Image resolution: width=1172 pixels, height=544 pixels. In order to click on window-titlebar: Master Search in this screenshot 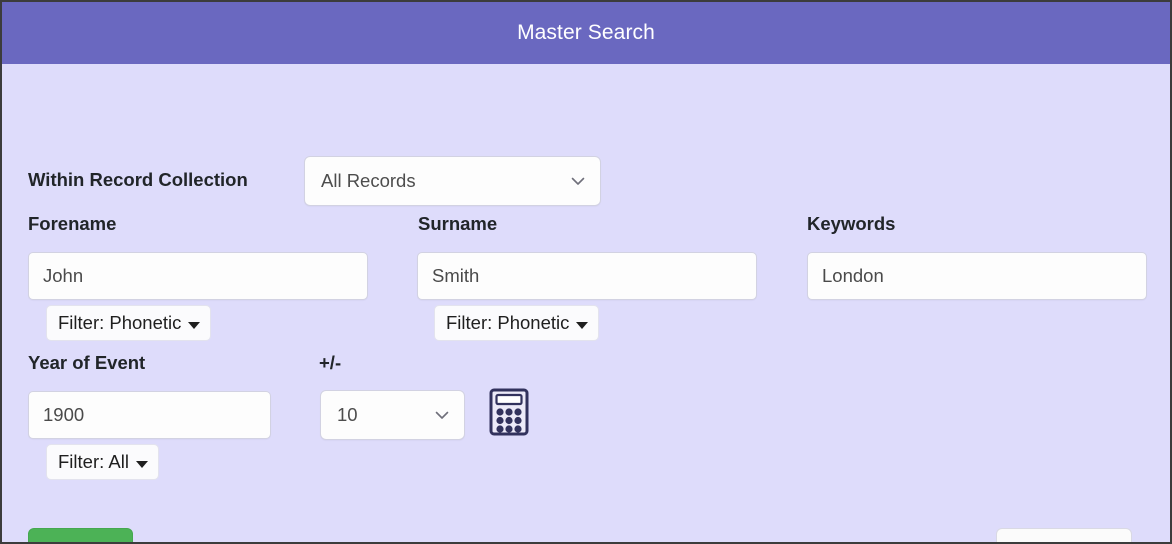, I will do `click(586, 33)`.